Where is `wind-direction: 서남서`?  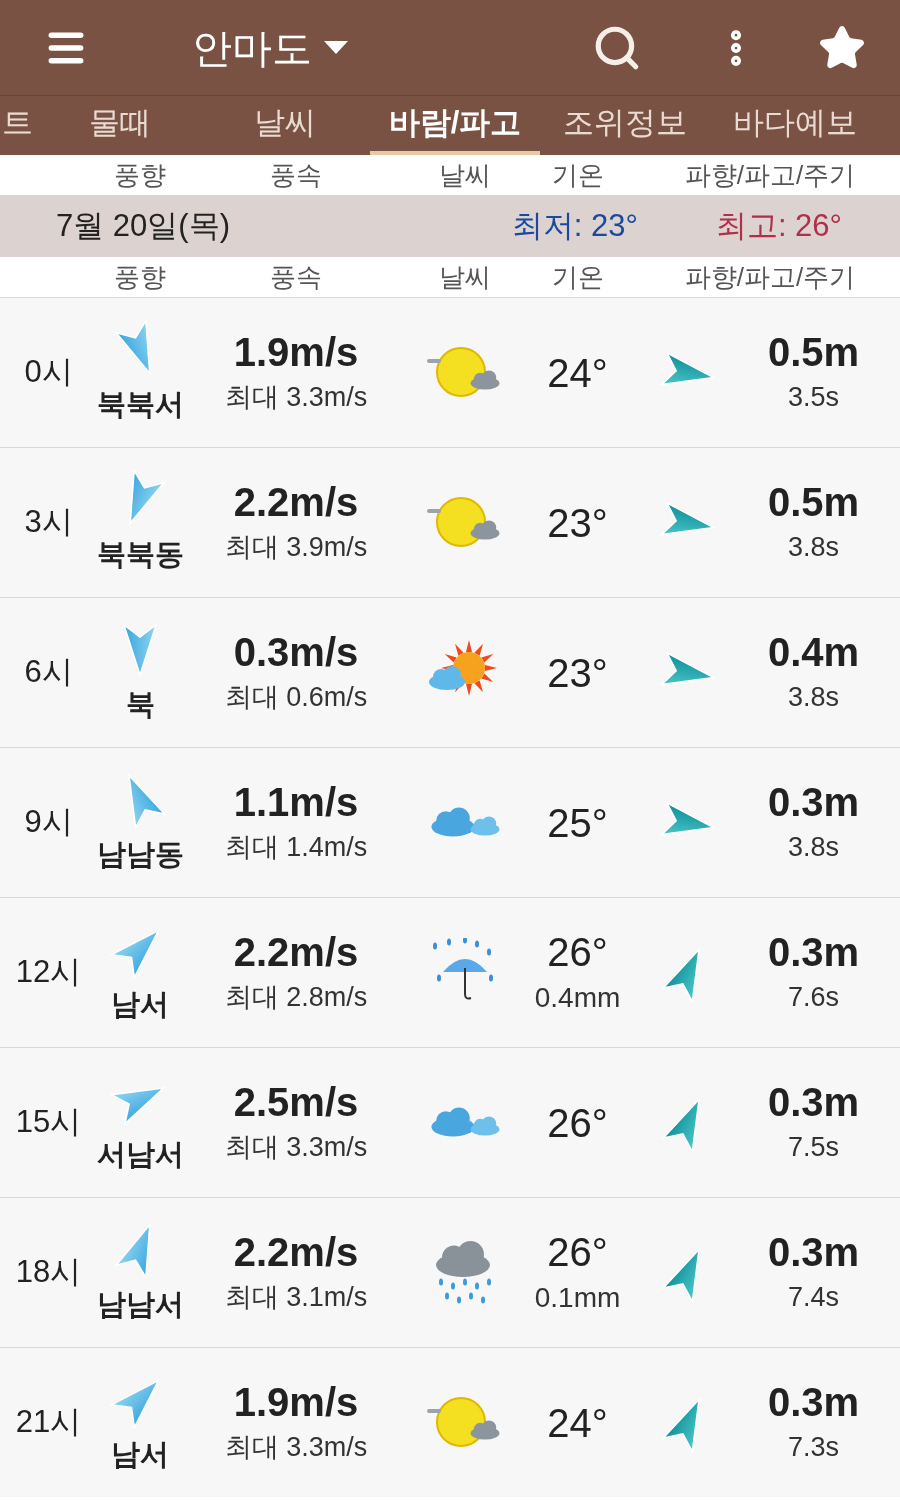
wind-direction: 서남서 is located at coordinates (140, 1154).